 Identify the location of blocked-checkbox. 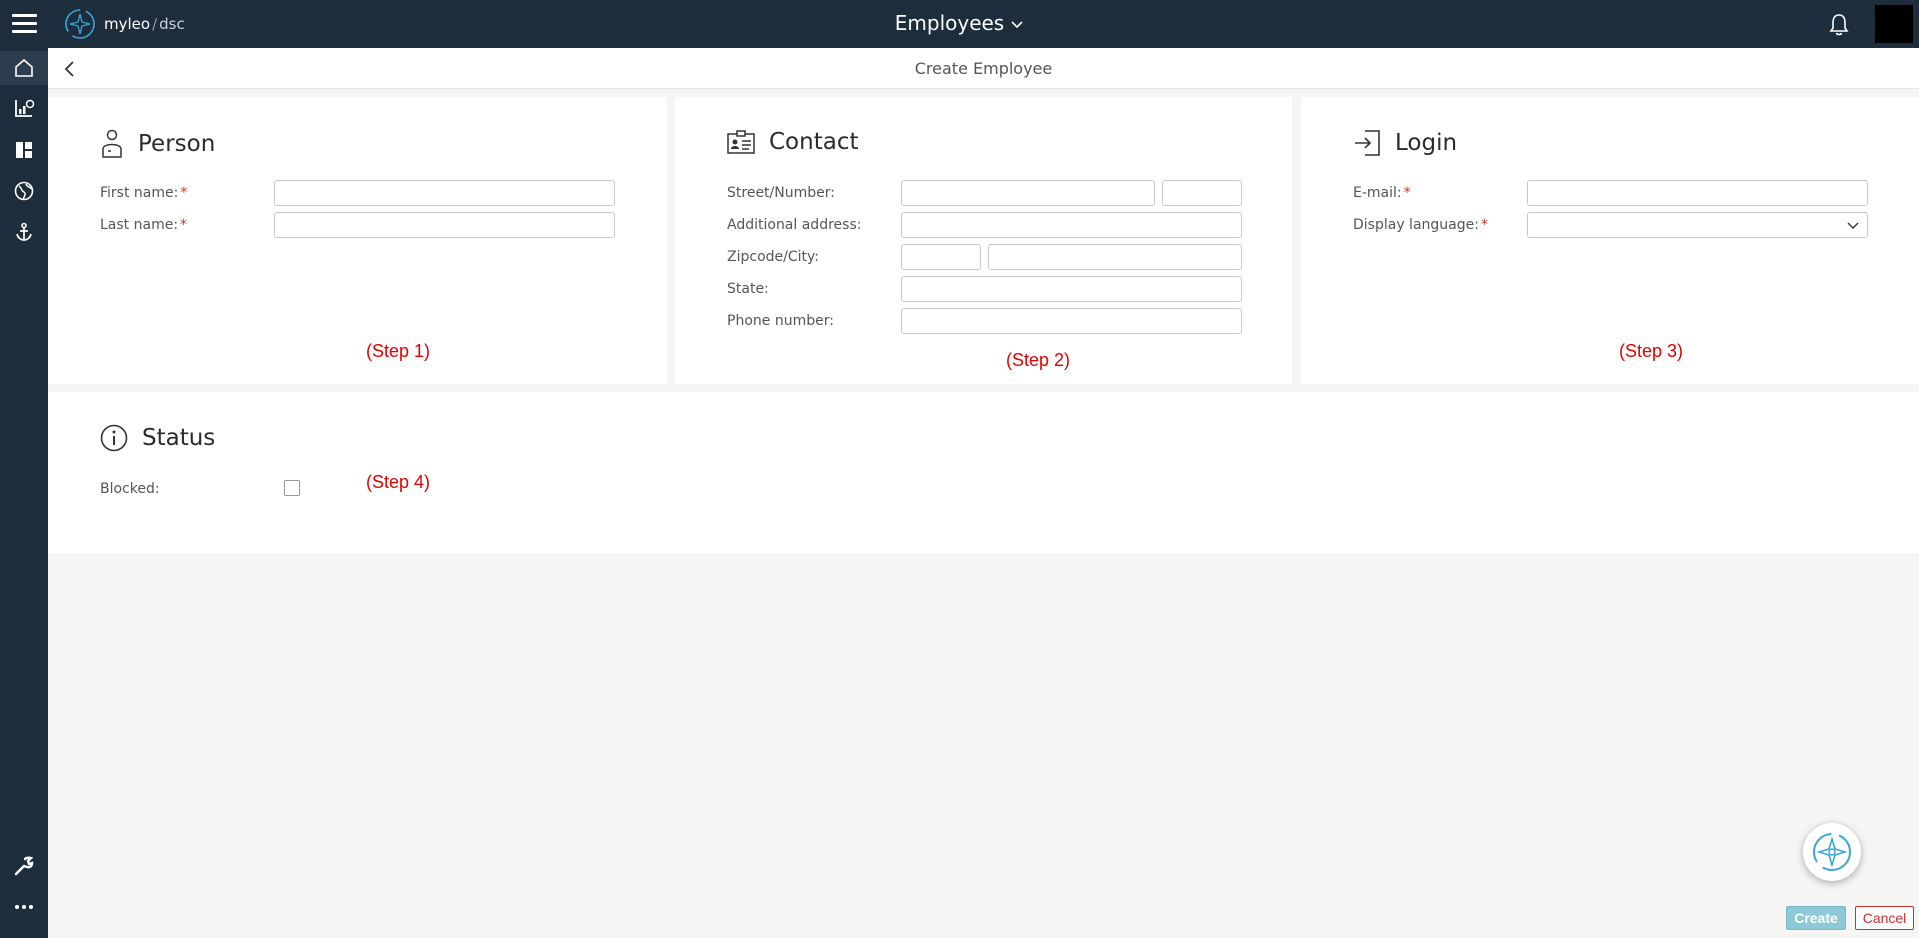
(292, 488).